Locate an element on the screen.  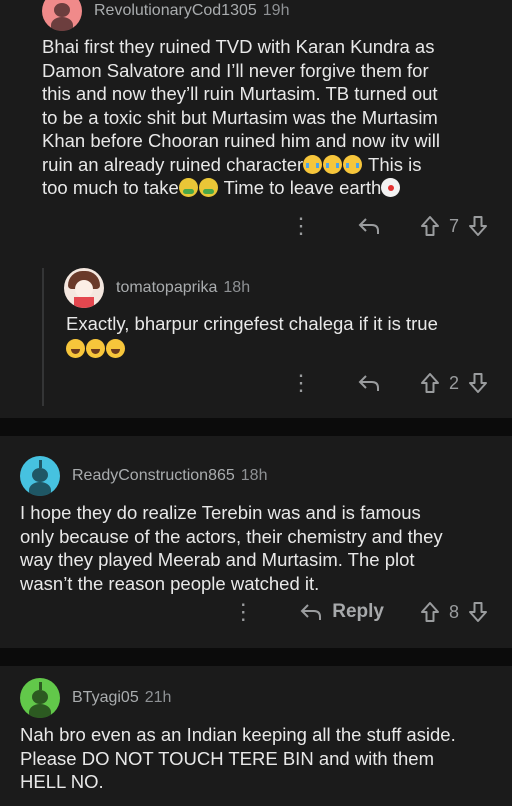
reply-button: Reply is located at coordinates (342, 612).